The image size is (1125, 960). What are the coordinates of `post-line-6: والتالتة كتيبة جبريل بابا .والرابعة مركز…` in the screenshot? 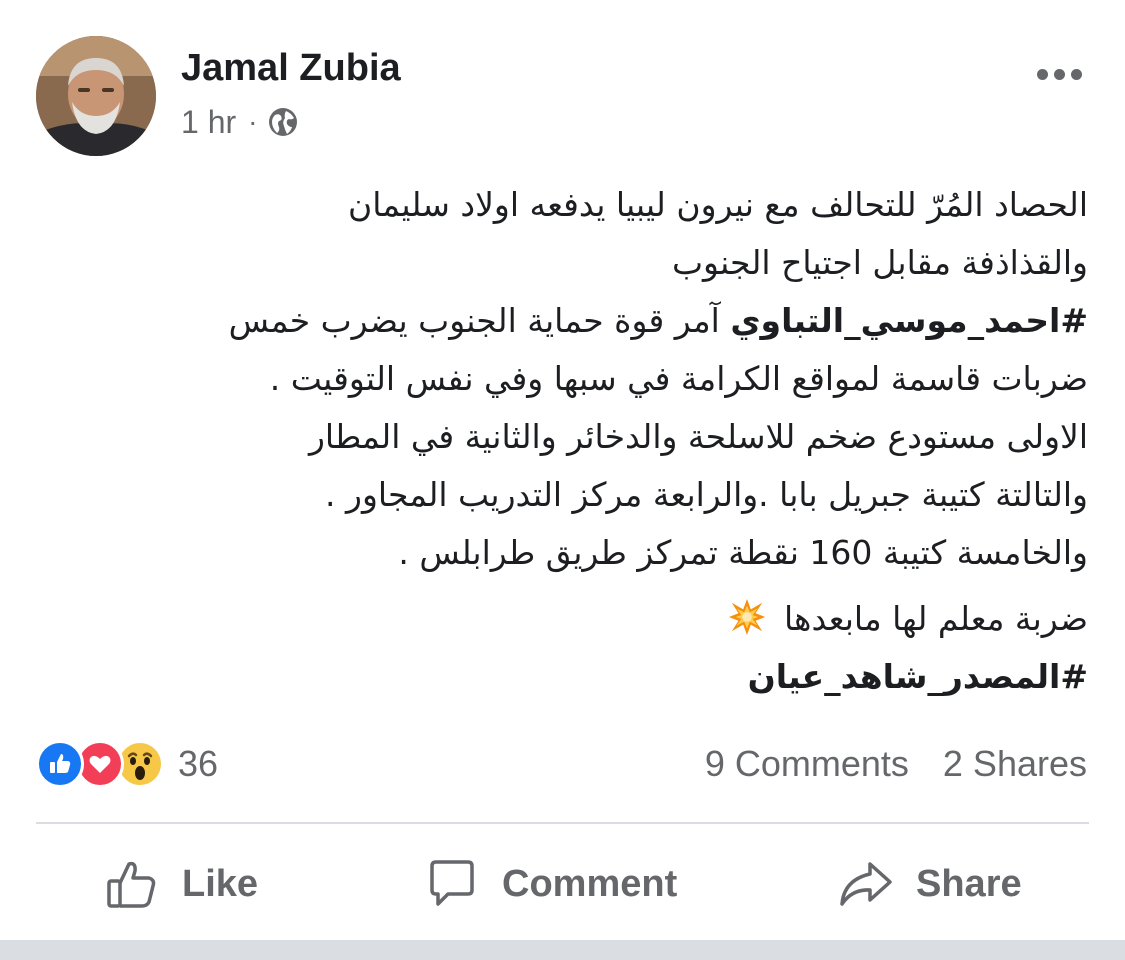 It's located at (706, 494).